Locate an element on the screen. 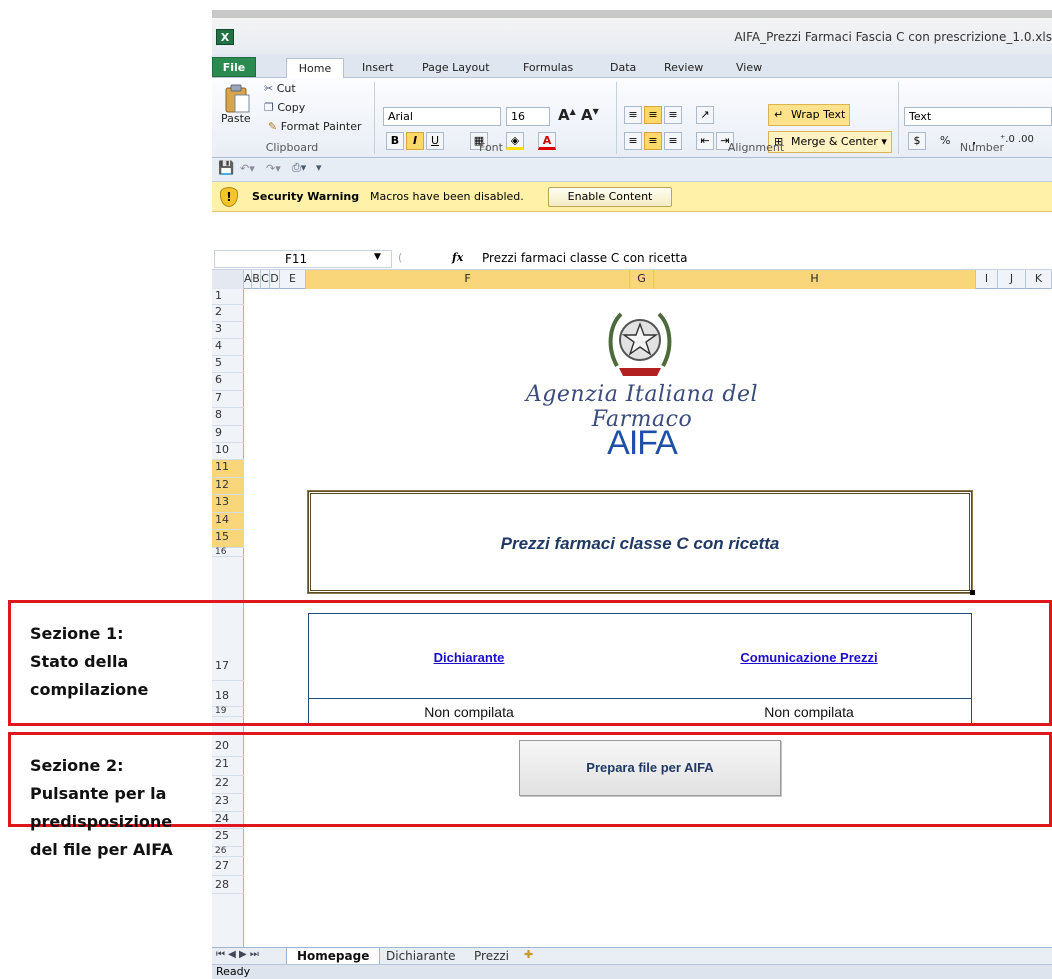 The height and width of the screenshot is (979, 1052). row-header: 14 is located at coordinates (228, 521).